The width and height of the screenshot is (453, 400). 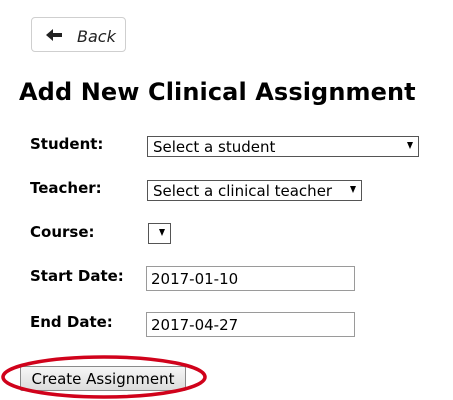 I want to click on teacher-select-value: Select a clinical teacher, so click(x=243, y=191).